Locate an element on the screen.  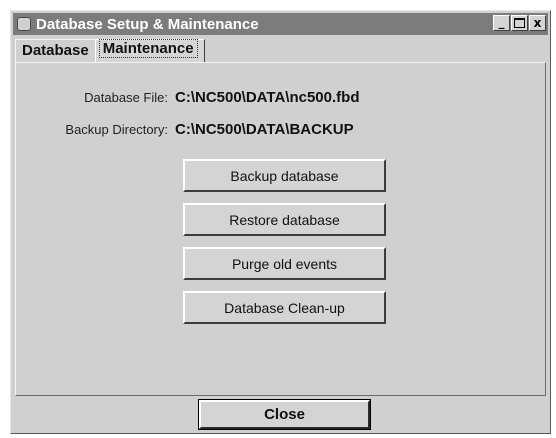
footer-bar: Close is located at coordinates (280, 415).